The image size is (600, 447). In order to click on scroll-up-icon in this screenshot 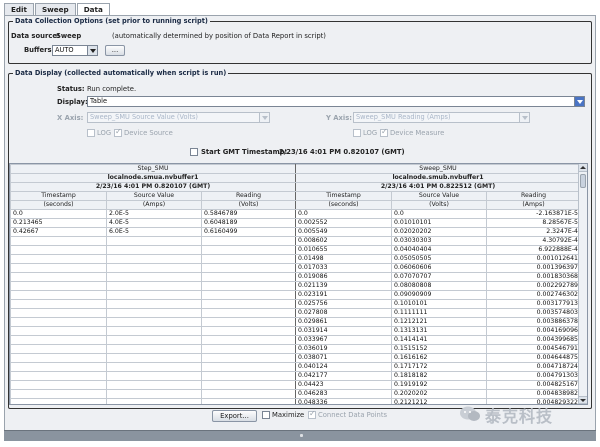, I will do `click(583, 168)`.